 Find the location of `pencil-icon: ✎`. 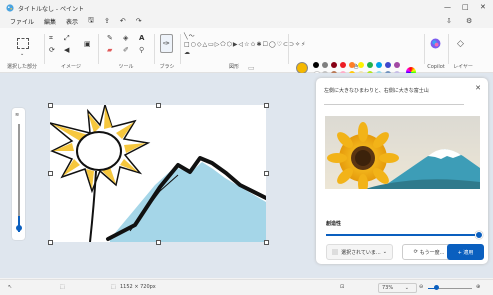

pencil-icon: ✎ is located at coordinates (110, 38).